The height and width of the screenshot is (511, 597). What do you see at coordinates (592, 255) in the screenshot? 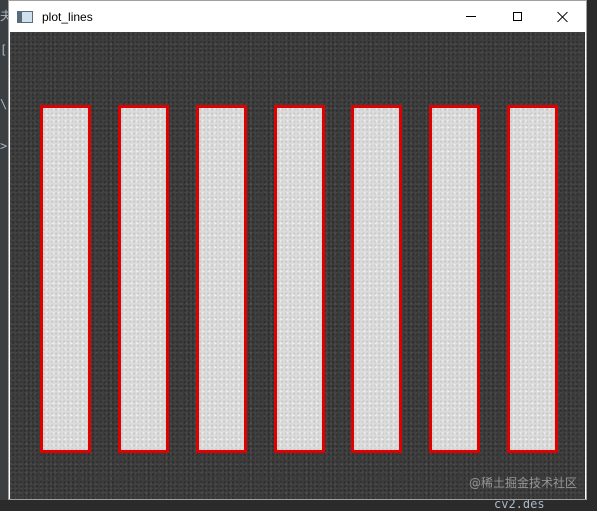
I see `background-editor-right` at bounding box center [592, 255].